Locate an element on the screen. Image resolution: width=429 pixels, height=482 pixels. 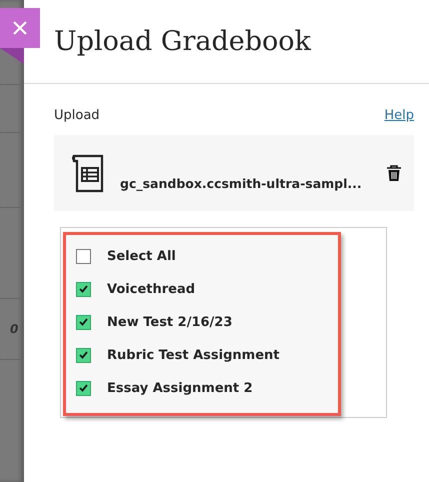
item-label: Rubric Test Assignment is located at coordinates (193, 355).